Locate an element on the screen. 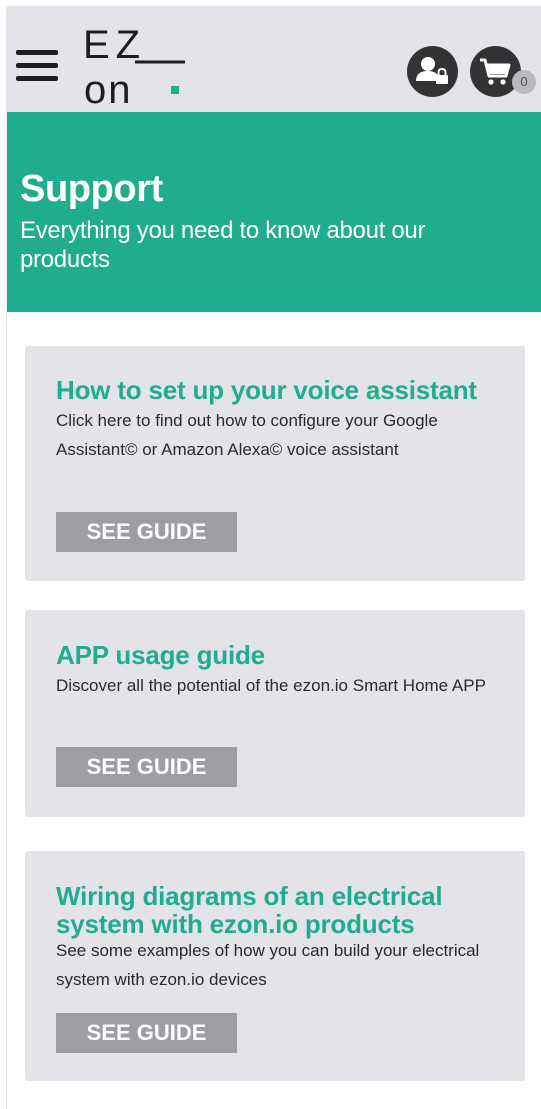 This screenshot has height=1109, width=541. shopping-cart-icon is located at coordinates (495, 71).